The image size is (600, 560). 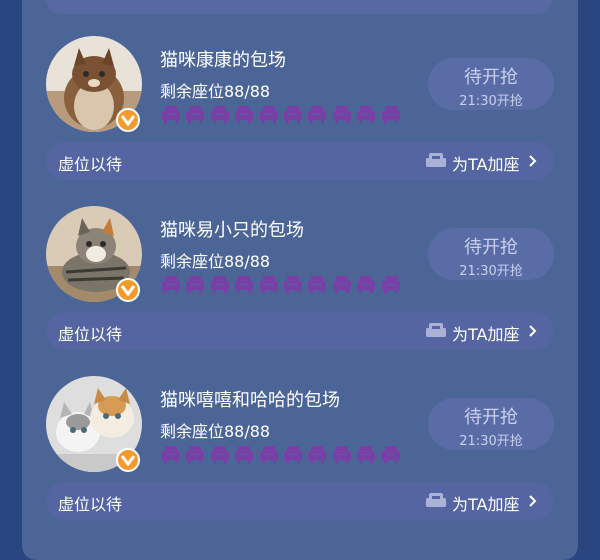 I want to click on session-title: 猫咪易小只的包场, so click(x=232, y=230).